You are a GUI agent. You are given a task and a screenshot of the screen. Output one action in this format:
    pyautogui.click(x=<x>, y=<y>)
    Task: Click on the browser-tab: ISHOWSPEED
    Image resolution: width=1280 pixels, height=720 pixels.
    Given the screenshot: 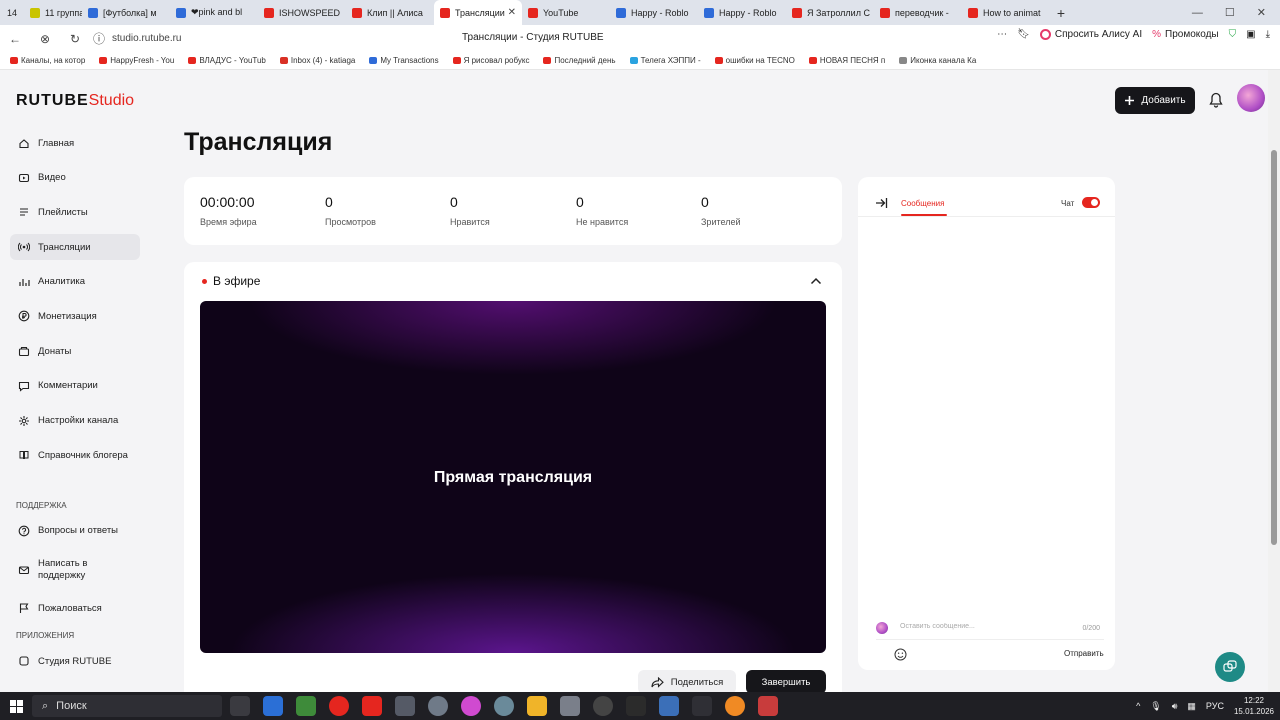 What is the action you would take?
    pyautogui.click(x=302, y=12)
    